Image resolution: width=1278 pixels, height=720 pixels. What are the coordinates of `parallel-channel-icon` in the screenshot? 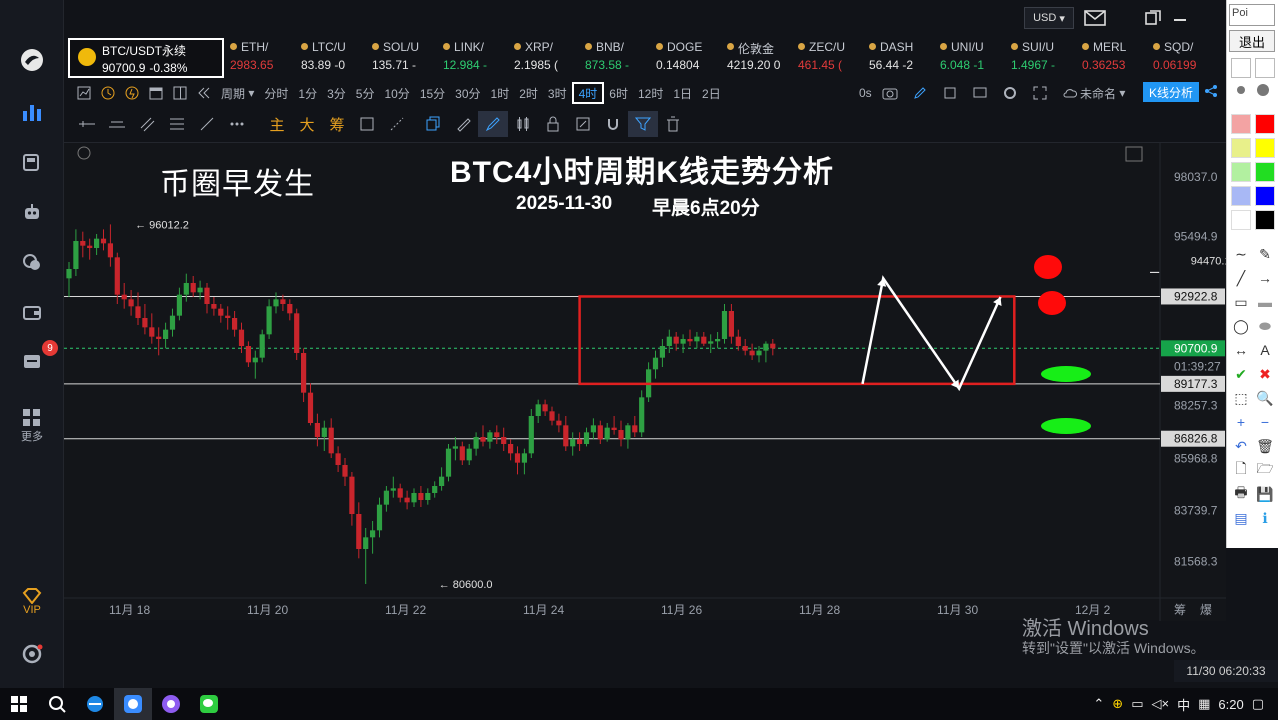 It's located at (147, 124).